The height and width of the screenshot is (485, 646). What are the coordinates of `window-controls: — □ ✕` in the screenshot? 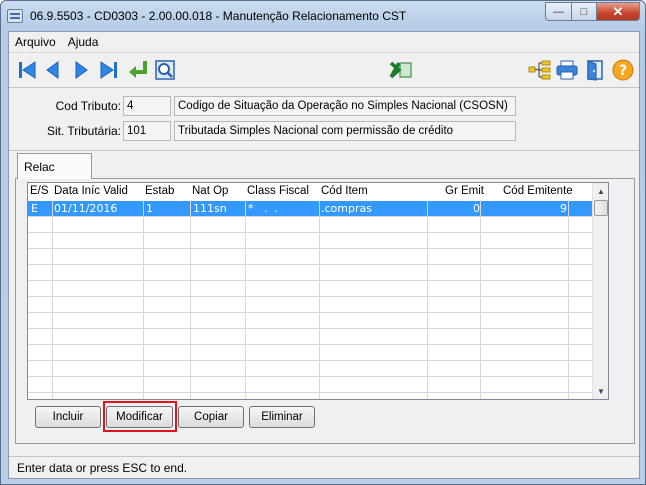 It's located at (592, 11).